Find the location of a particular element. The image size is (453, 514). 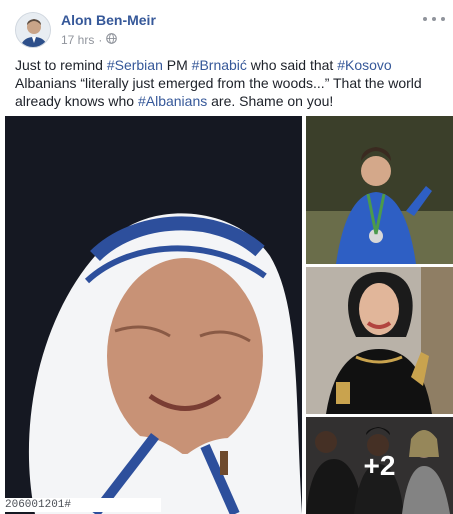

more-photos-count: +2 is located at coordinates (379, 465).